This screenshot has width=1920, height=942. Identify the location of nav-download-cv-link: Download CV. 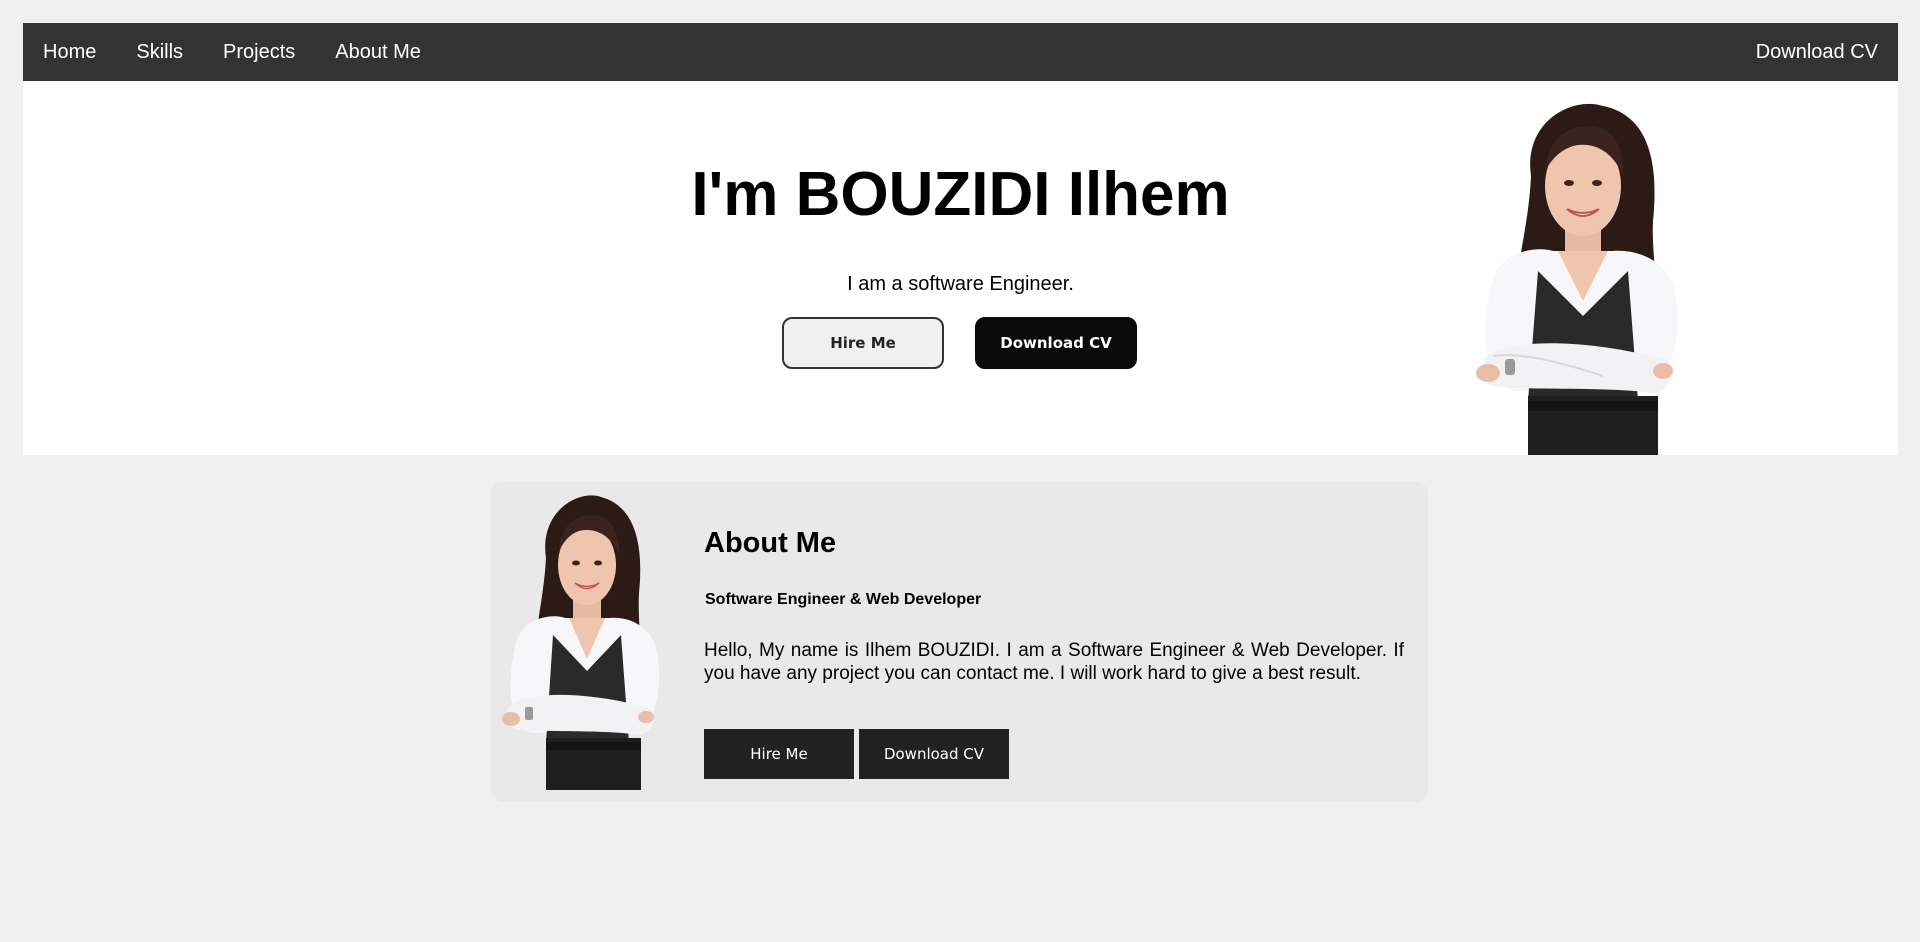
(1817, 52).